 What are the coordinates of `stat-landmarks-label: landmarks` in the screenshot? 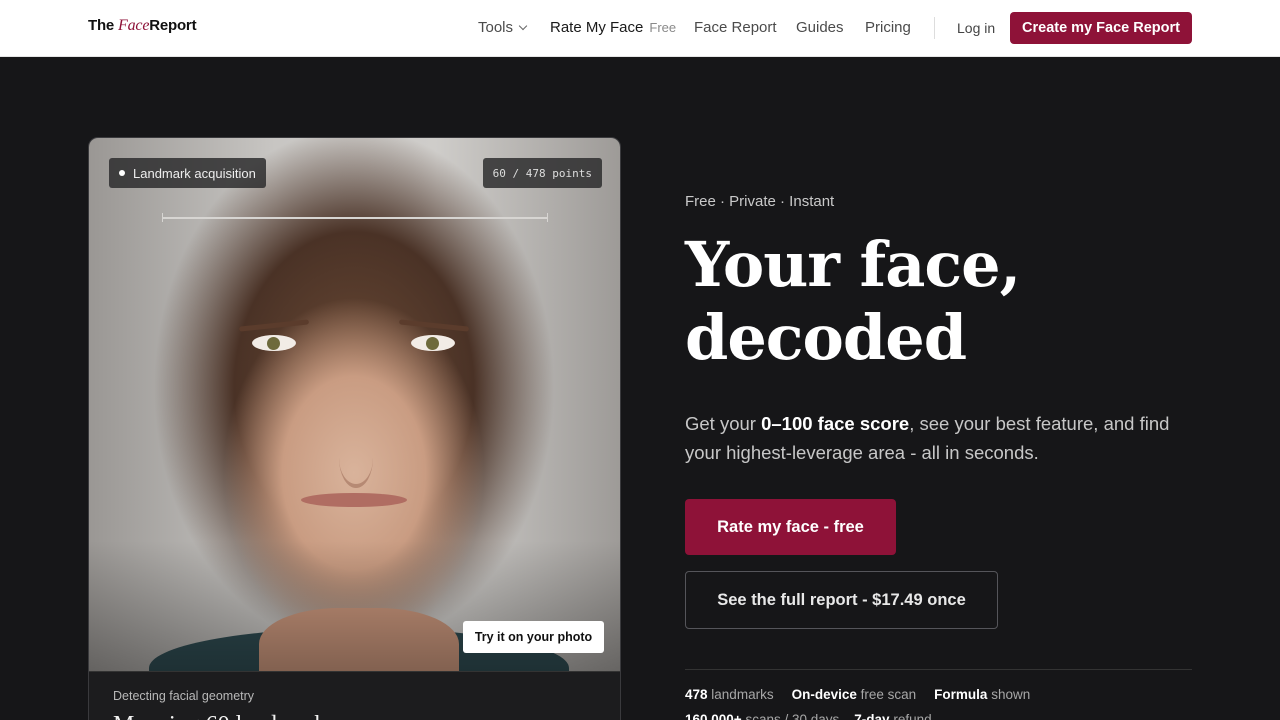 It's located at (742, 694).